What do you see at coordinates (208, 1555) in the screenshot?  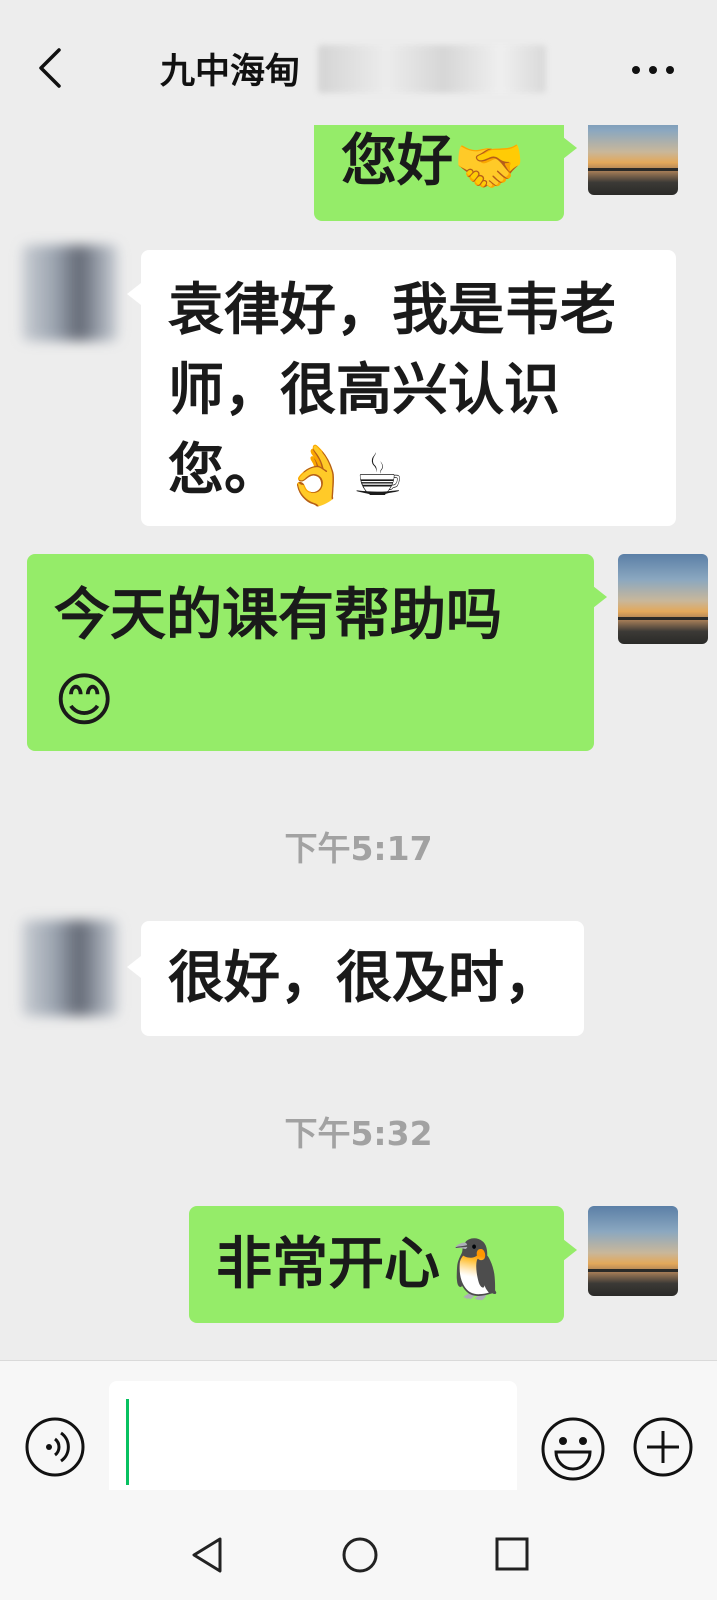 I see `nav-back-icon` at bounding box center [208, 1555].